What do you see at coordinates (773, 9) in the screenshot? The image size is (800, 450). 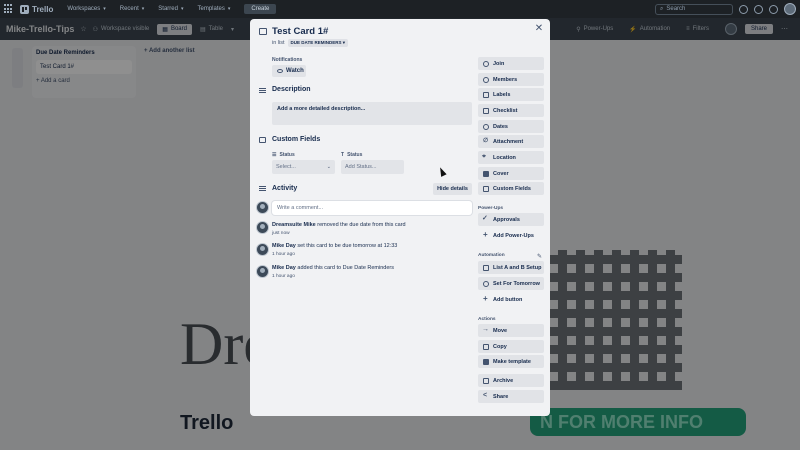 I see `theme-icon` at bounding box center [773, 9].